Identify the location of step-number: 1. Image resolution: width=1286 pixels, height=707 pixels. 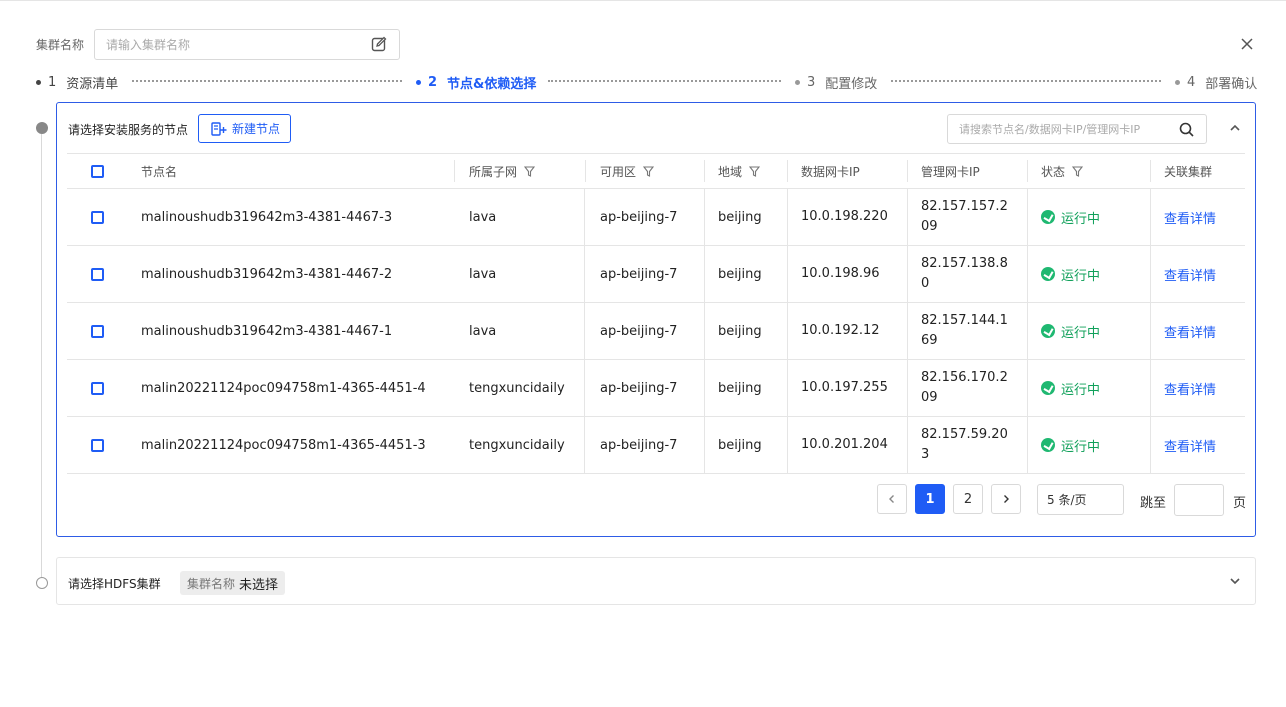
(52, 82).